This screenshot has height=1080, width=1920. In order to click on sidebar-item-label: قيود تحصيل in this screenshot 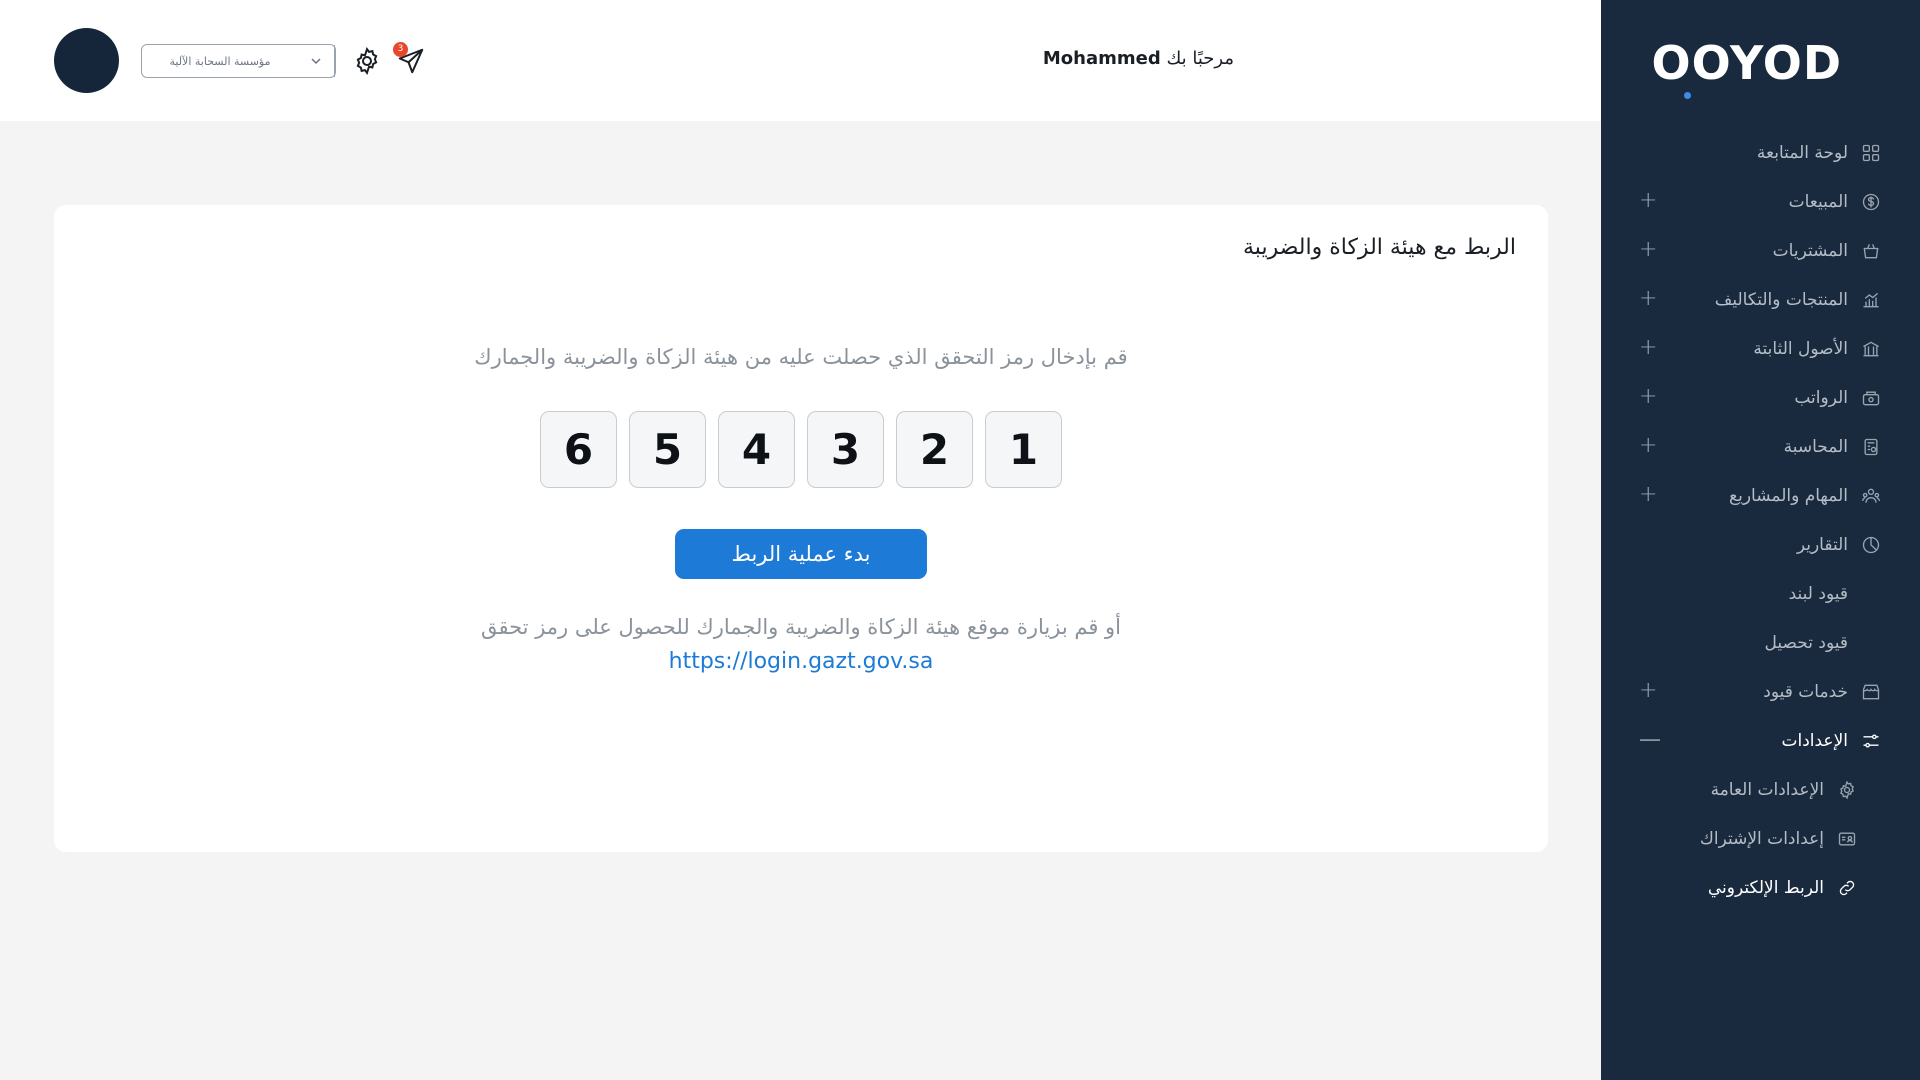, I will do `click(1806, 642)`.